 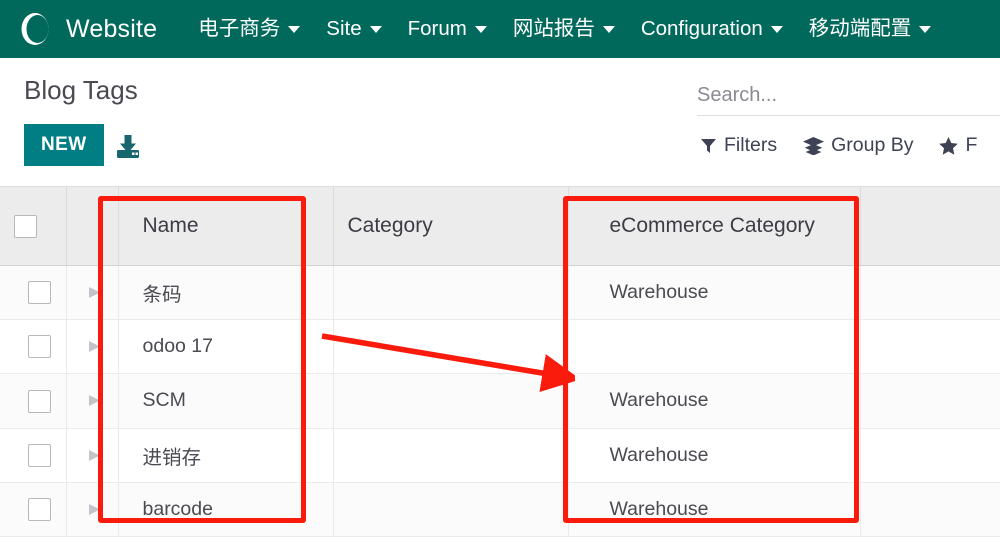 I want to click on nav-item-label: Forum, so click(x=437, y=28).